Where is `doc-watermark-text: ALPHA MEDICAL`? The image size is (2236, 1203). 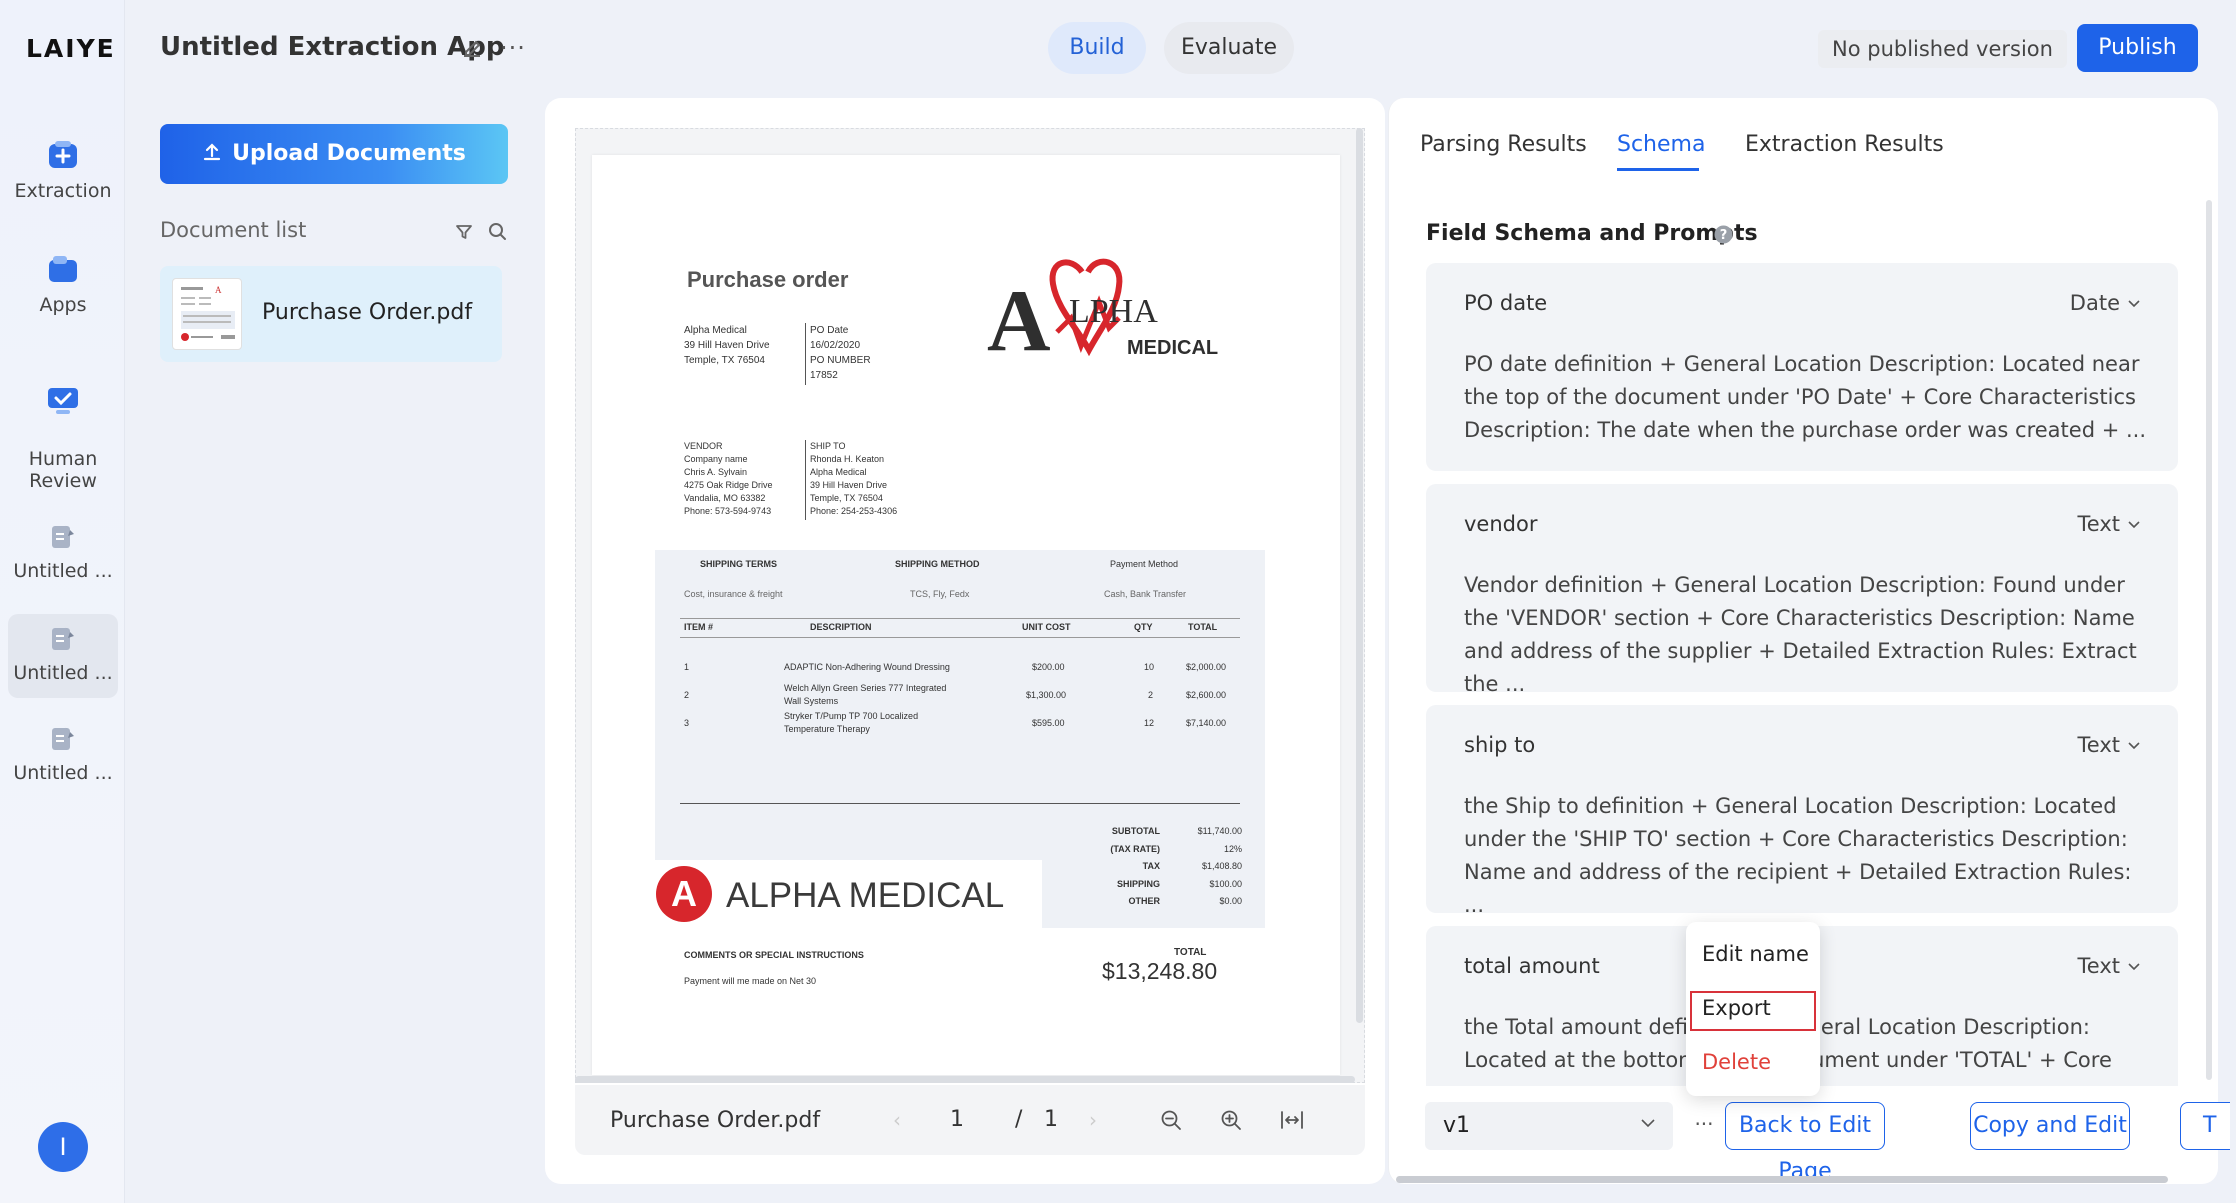
doc-watermark-text: ALPHA MEDICAL is located at coordinates (865, 895).